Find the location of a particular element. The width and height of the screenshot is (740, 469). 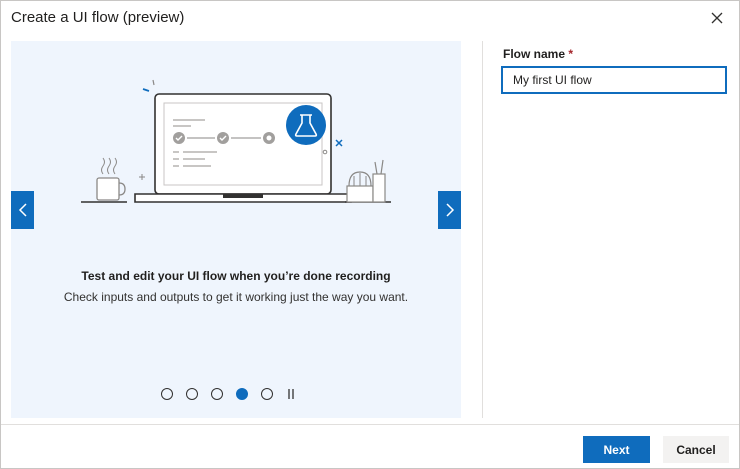

flow-name-label: Flow name * is located at coordinates (538, 54).